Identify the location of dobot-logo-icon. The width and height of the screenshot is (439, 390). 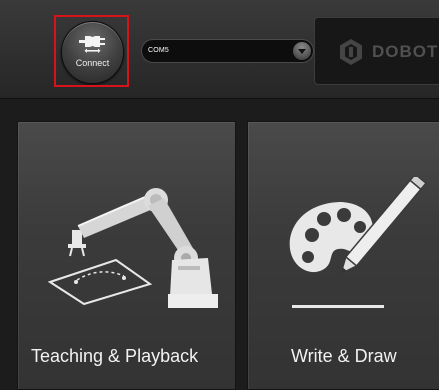
(351, 52).